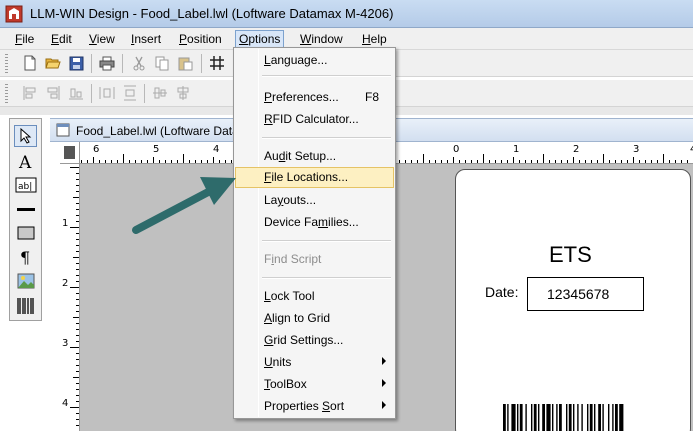 This screenshot has height=431, width=693. Describe the element at coordinates (456, 149) in the screenshot. I see `ruler-label: 0` at that location.